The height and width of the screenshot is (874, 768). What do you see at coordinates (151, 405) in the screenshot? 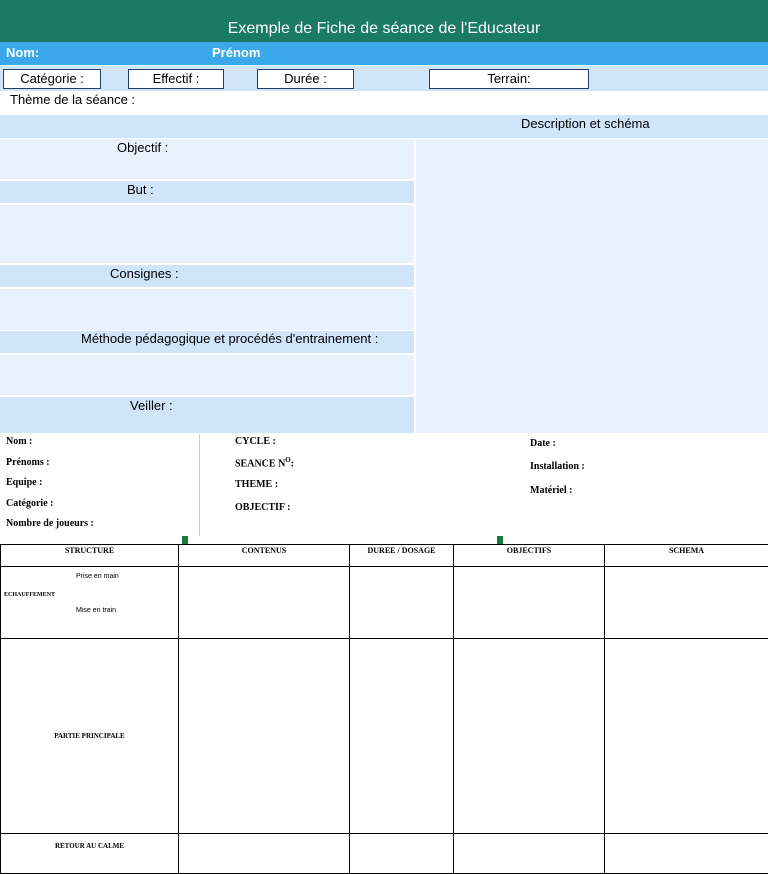
I see `veiller-label: Veiller :` at bounding box center [151, 405].